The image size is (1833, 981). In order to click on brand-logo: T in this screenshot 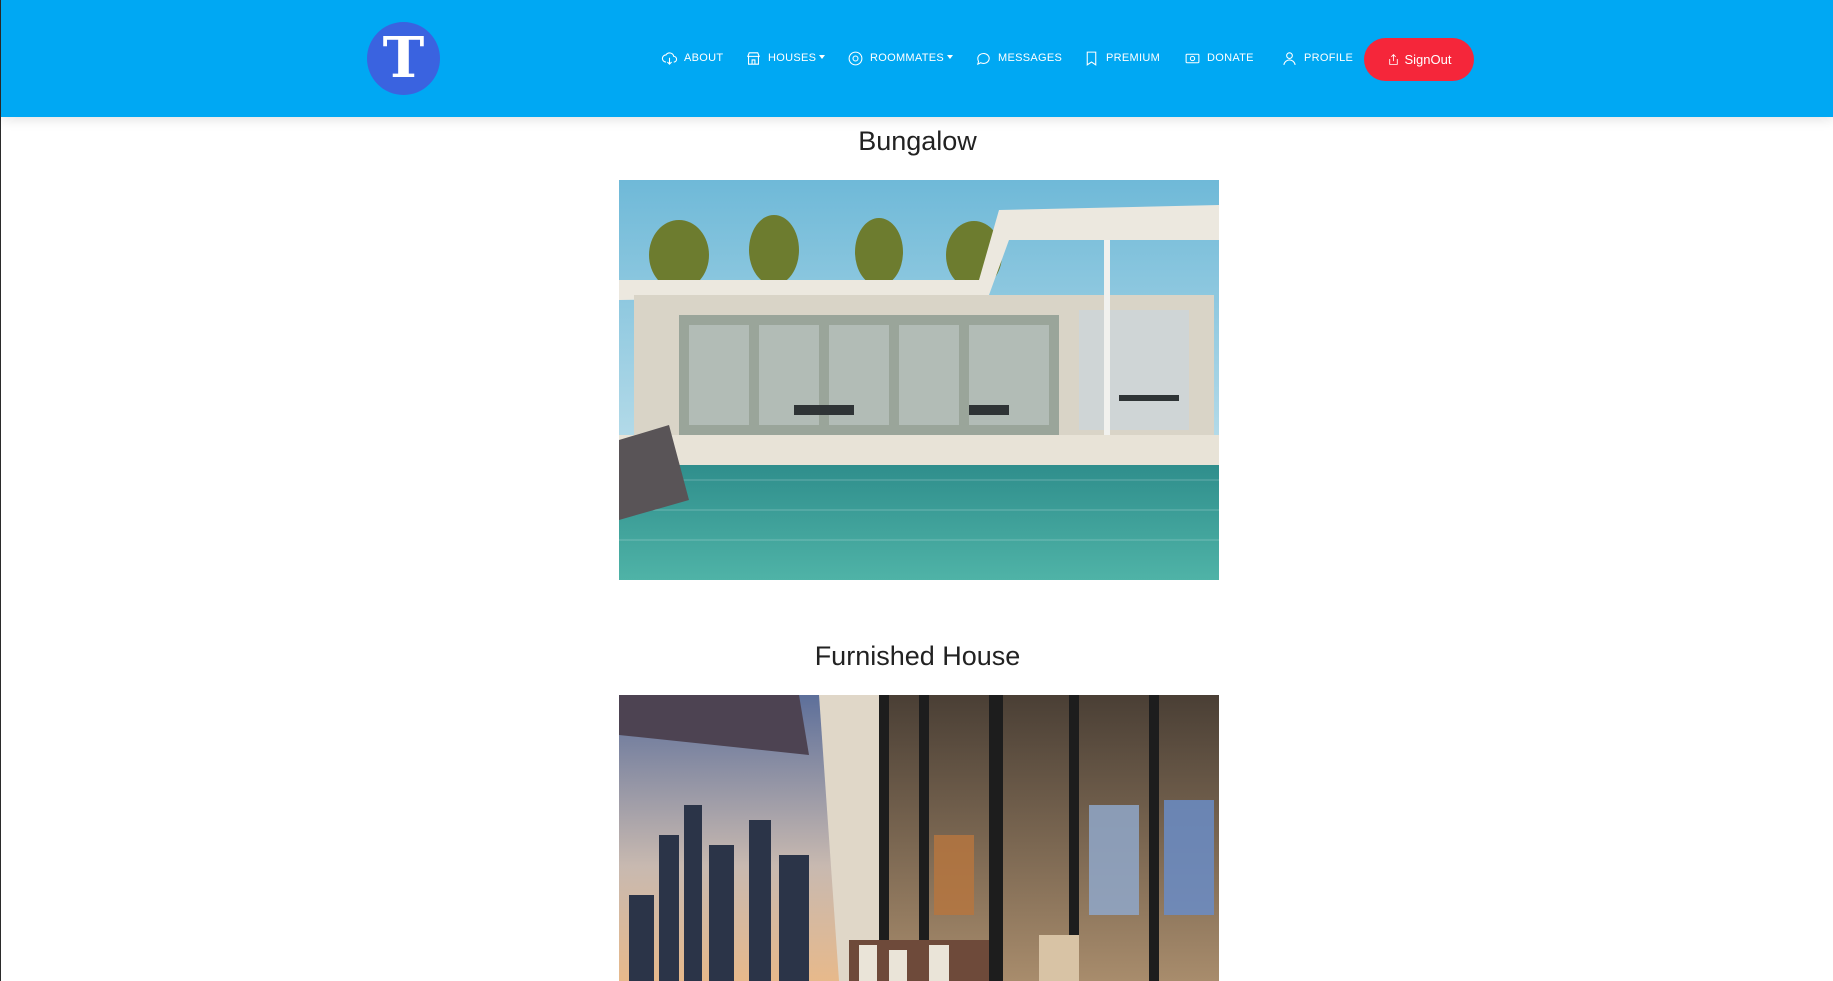, I will do `click(403, 58)`.